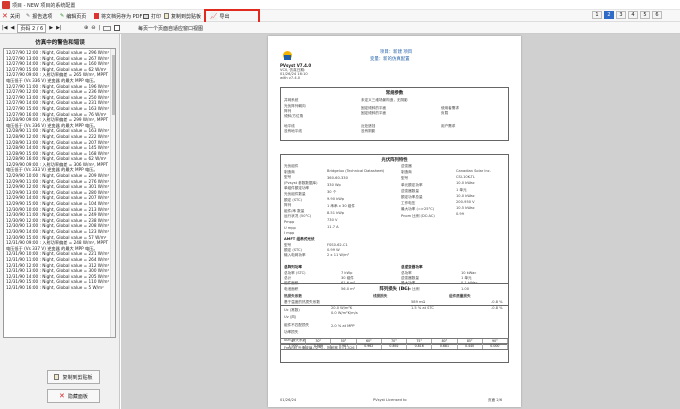  What do you see at coordinates (384, 100) in the screenshot?
I see `row-value: 未定义三维场景构造，无阴影` at bounding box center [384, 100].